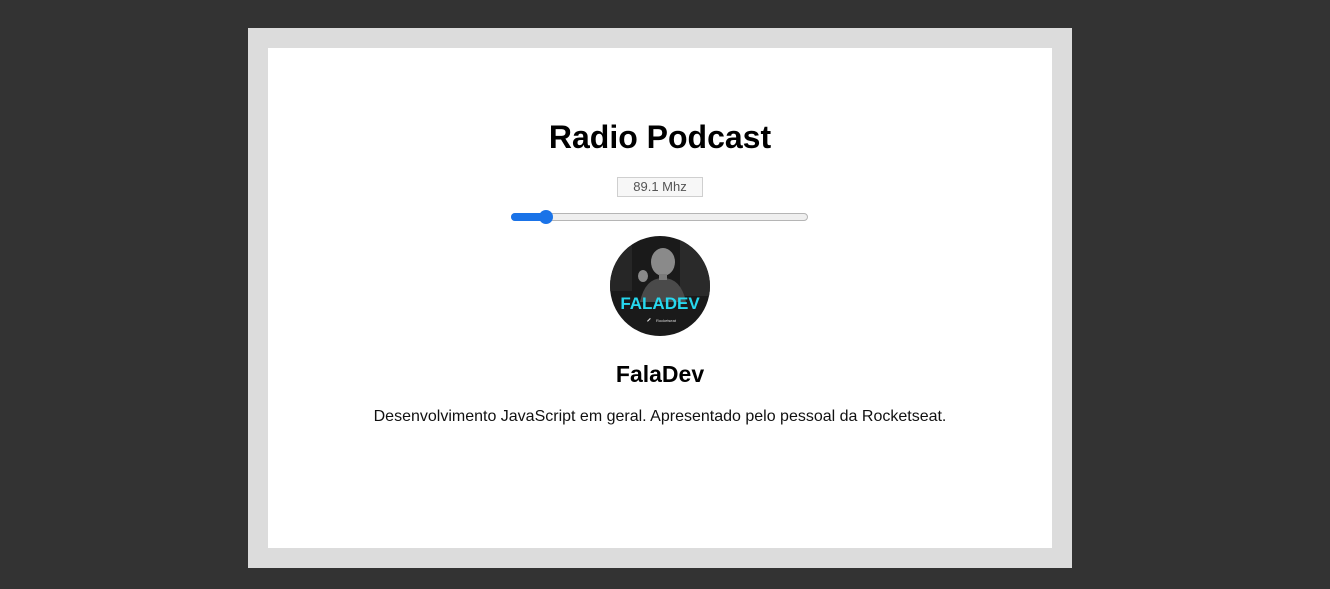 The height and width of the screenshot is (589, 1330). I want to click on cover-title: FALADEV, so click(660, 303).